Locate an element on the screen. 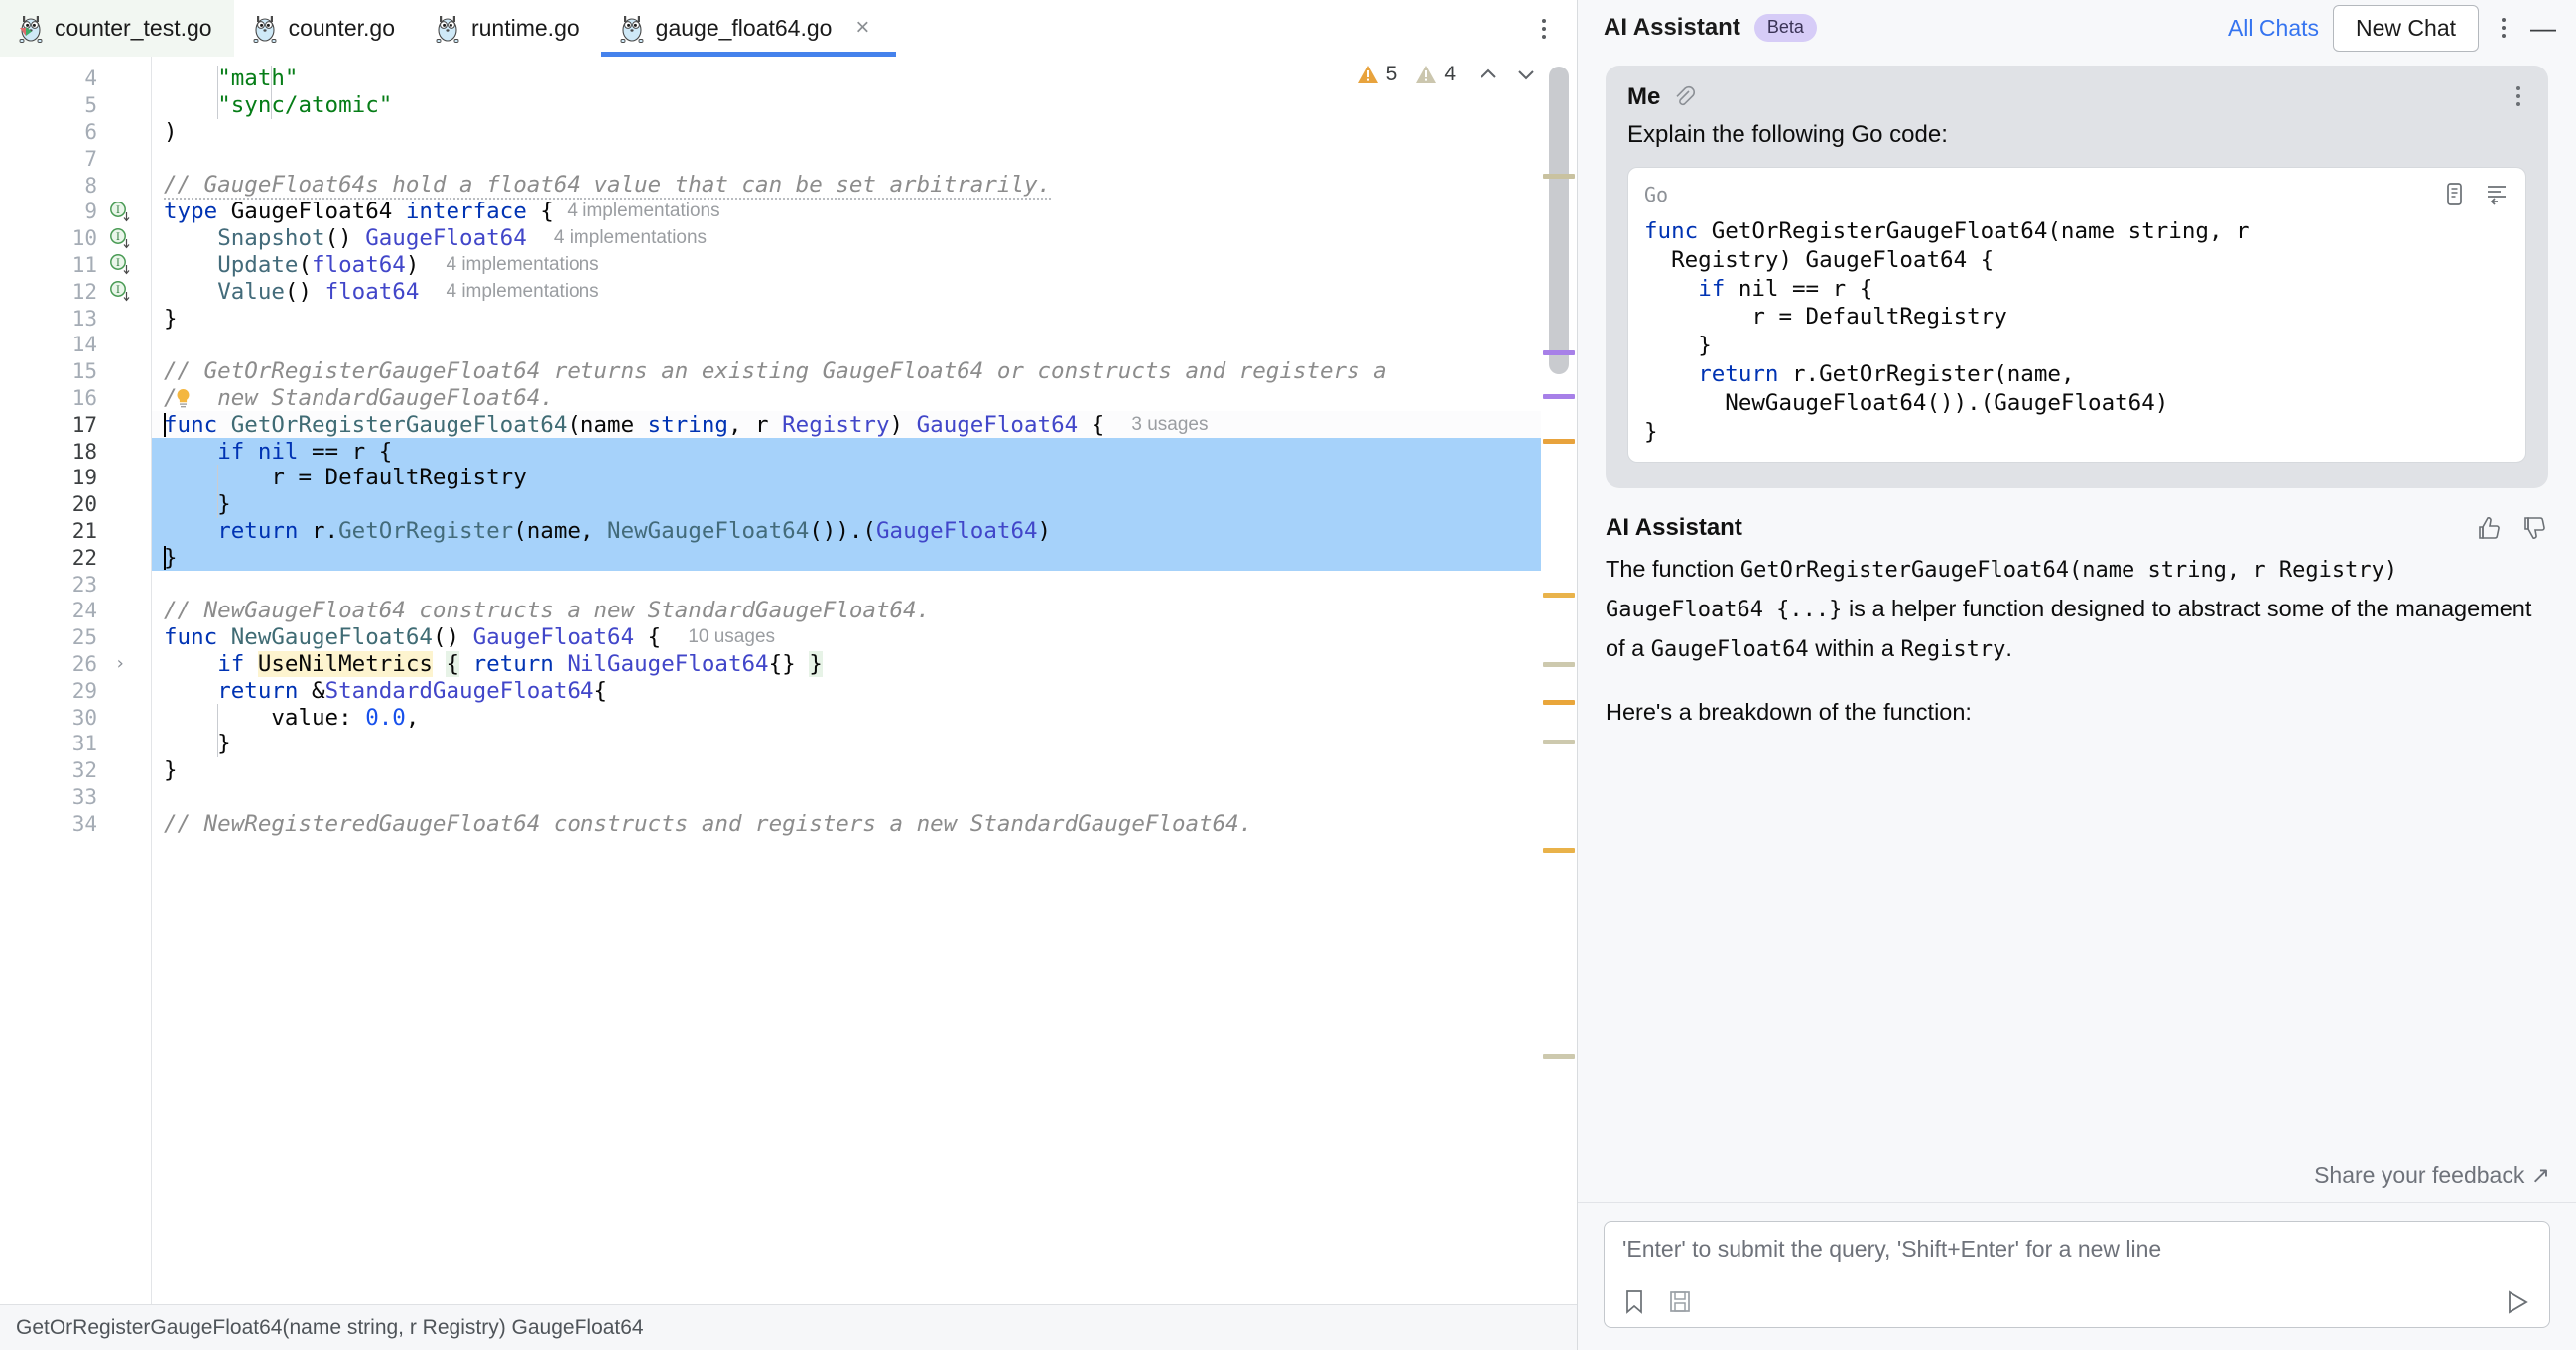 The width and height of the screenshot is (2576, 1350). gutter-line-31: 31 is located at coordinates (76, 744).